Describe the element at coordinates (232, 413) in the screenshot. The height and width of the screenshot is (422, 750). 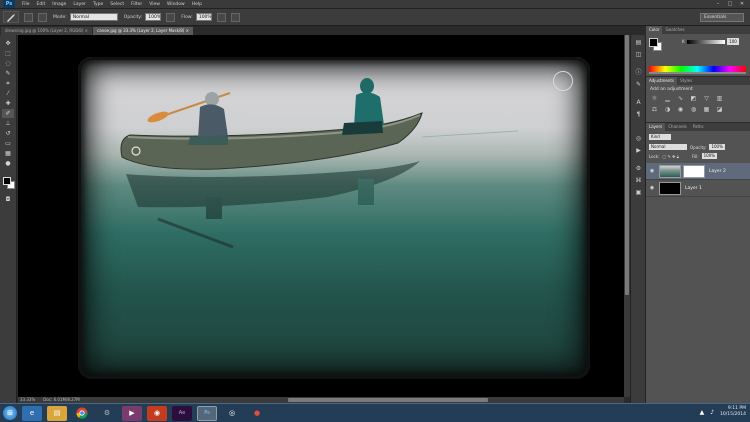
I see `capture-tool-icon: ◎` at that location.